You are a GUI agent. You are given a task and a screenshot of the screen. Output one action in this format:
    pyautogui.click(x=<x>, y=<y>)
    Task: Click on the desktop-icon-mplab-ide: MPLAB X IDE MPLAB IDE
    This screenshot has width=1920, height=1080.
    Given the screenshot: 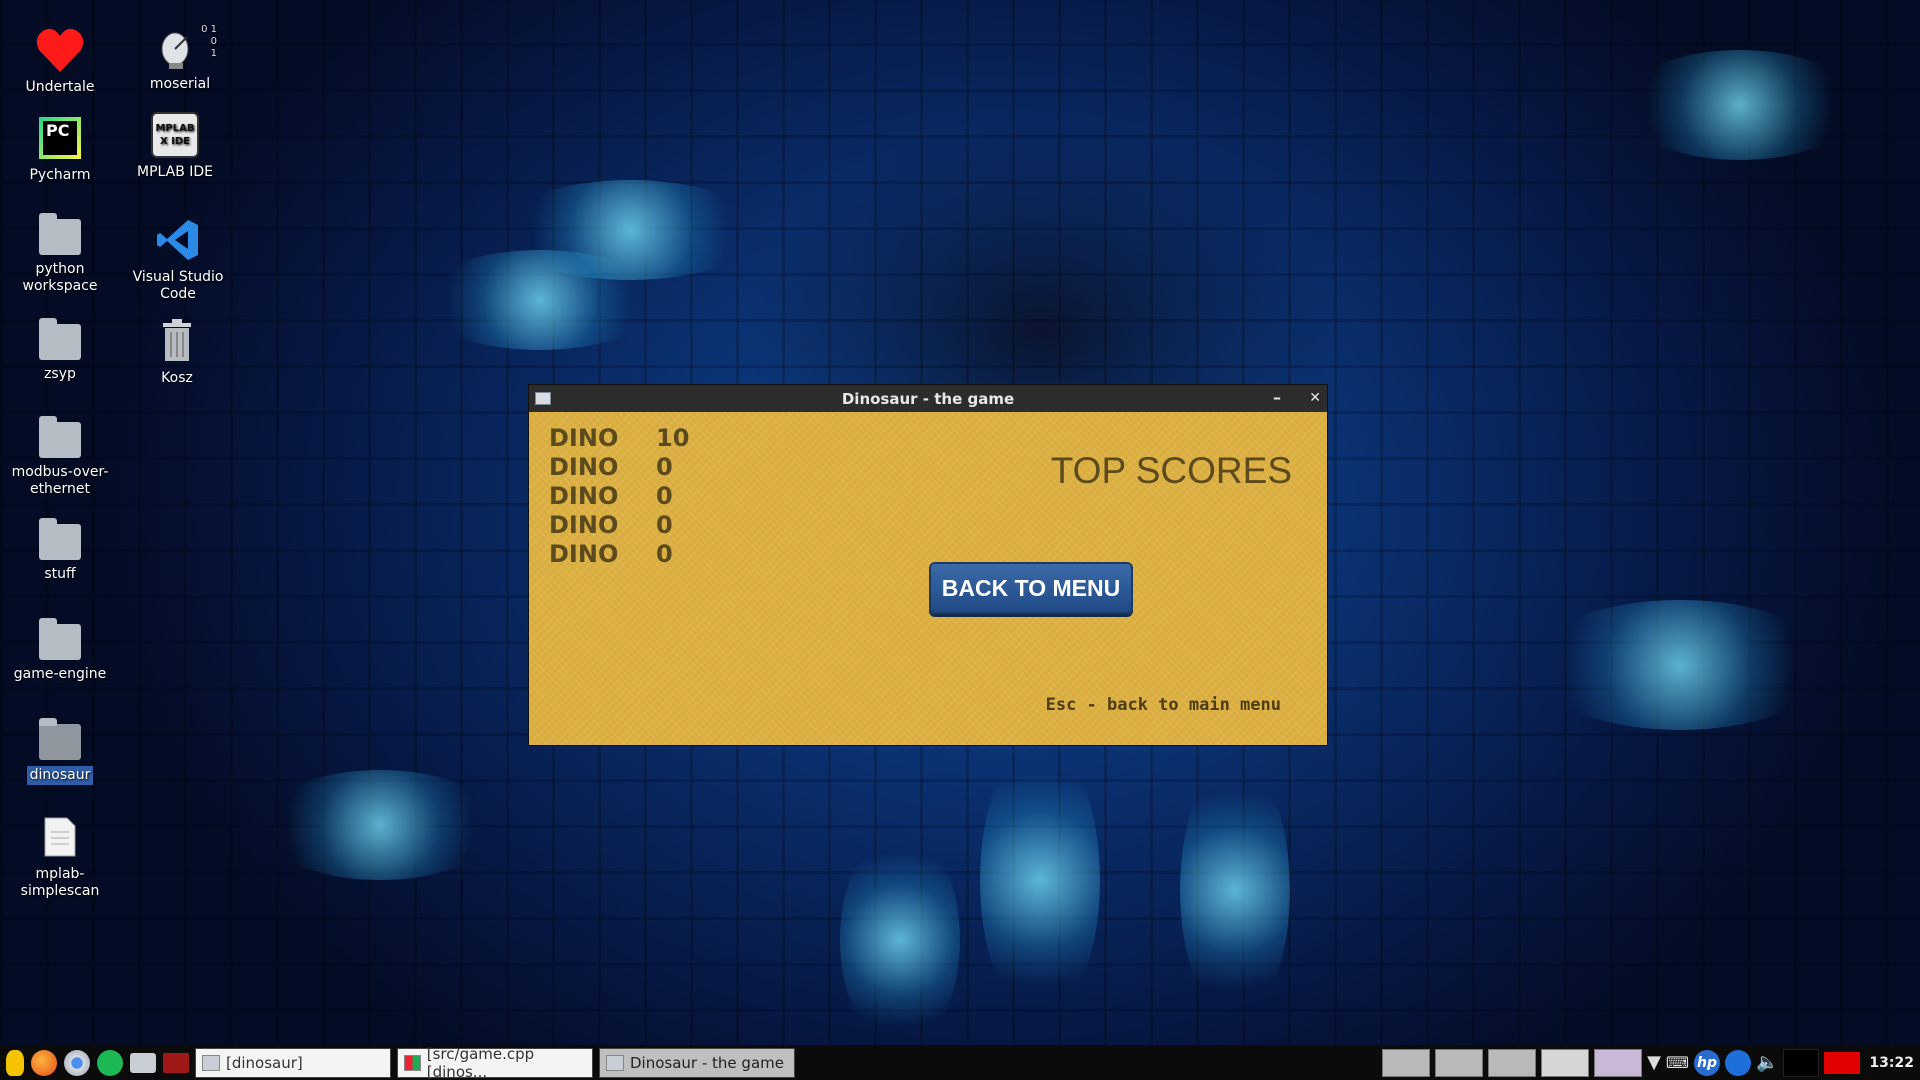 What is the action you would take?
    pyautogui.click(x=175, y=145)
    